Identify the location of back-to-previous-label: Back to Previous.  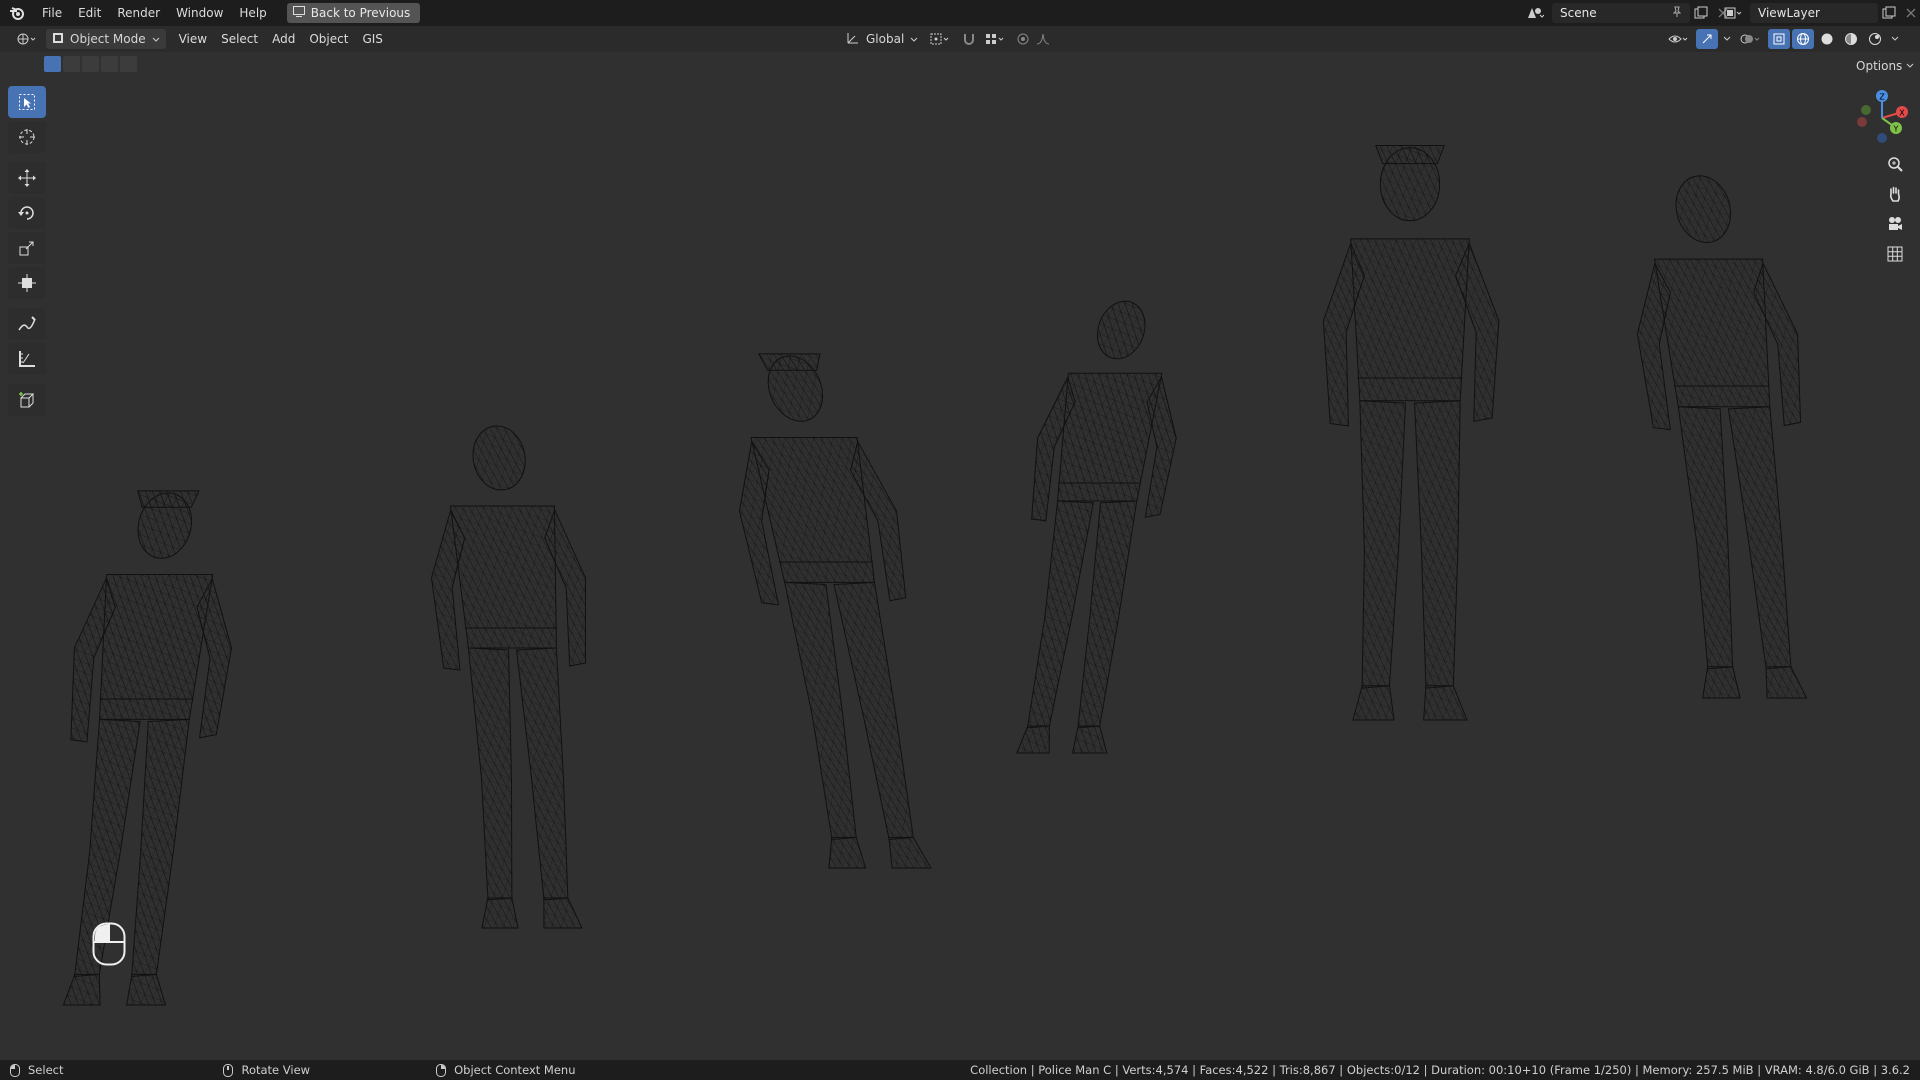
(360, 13).